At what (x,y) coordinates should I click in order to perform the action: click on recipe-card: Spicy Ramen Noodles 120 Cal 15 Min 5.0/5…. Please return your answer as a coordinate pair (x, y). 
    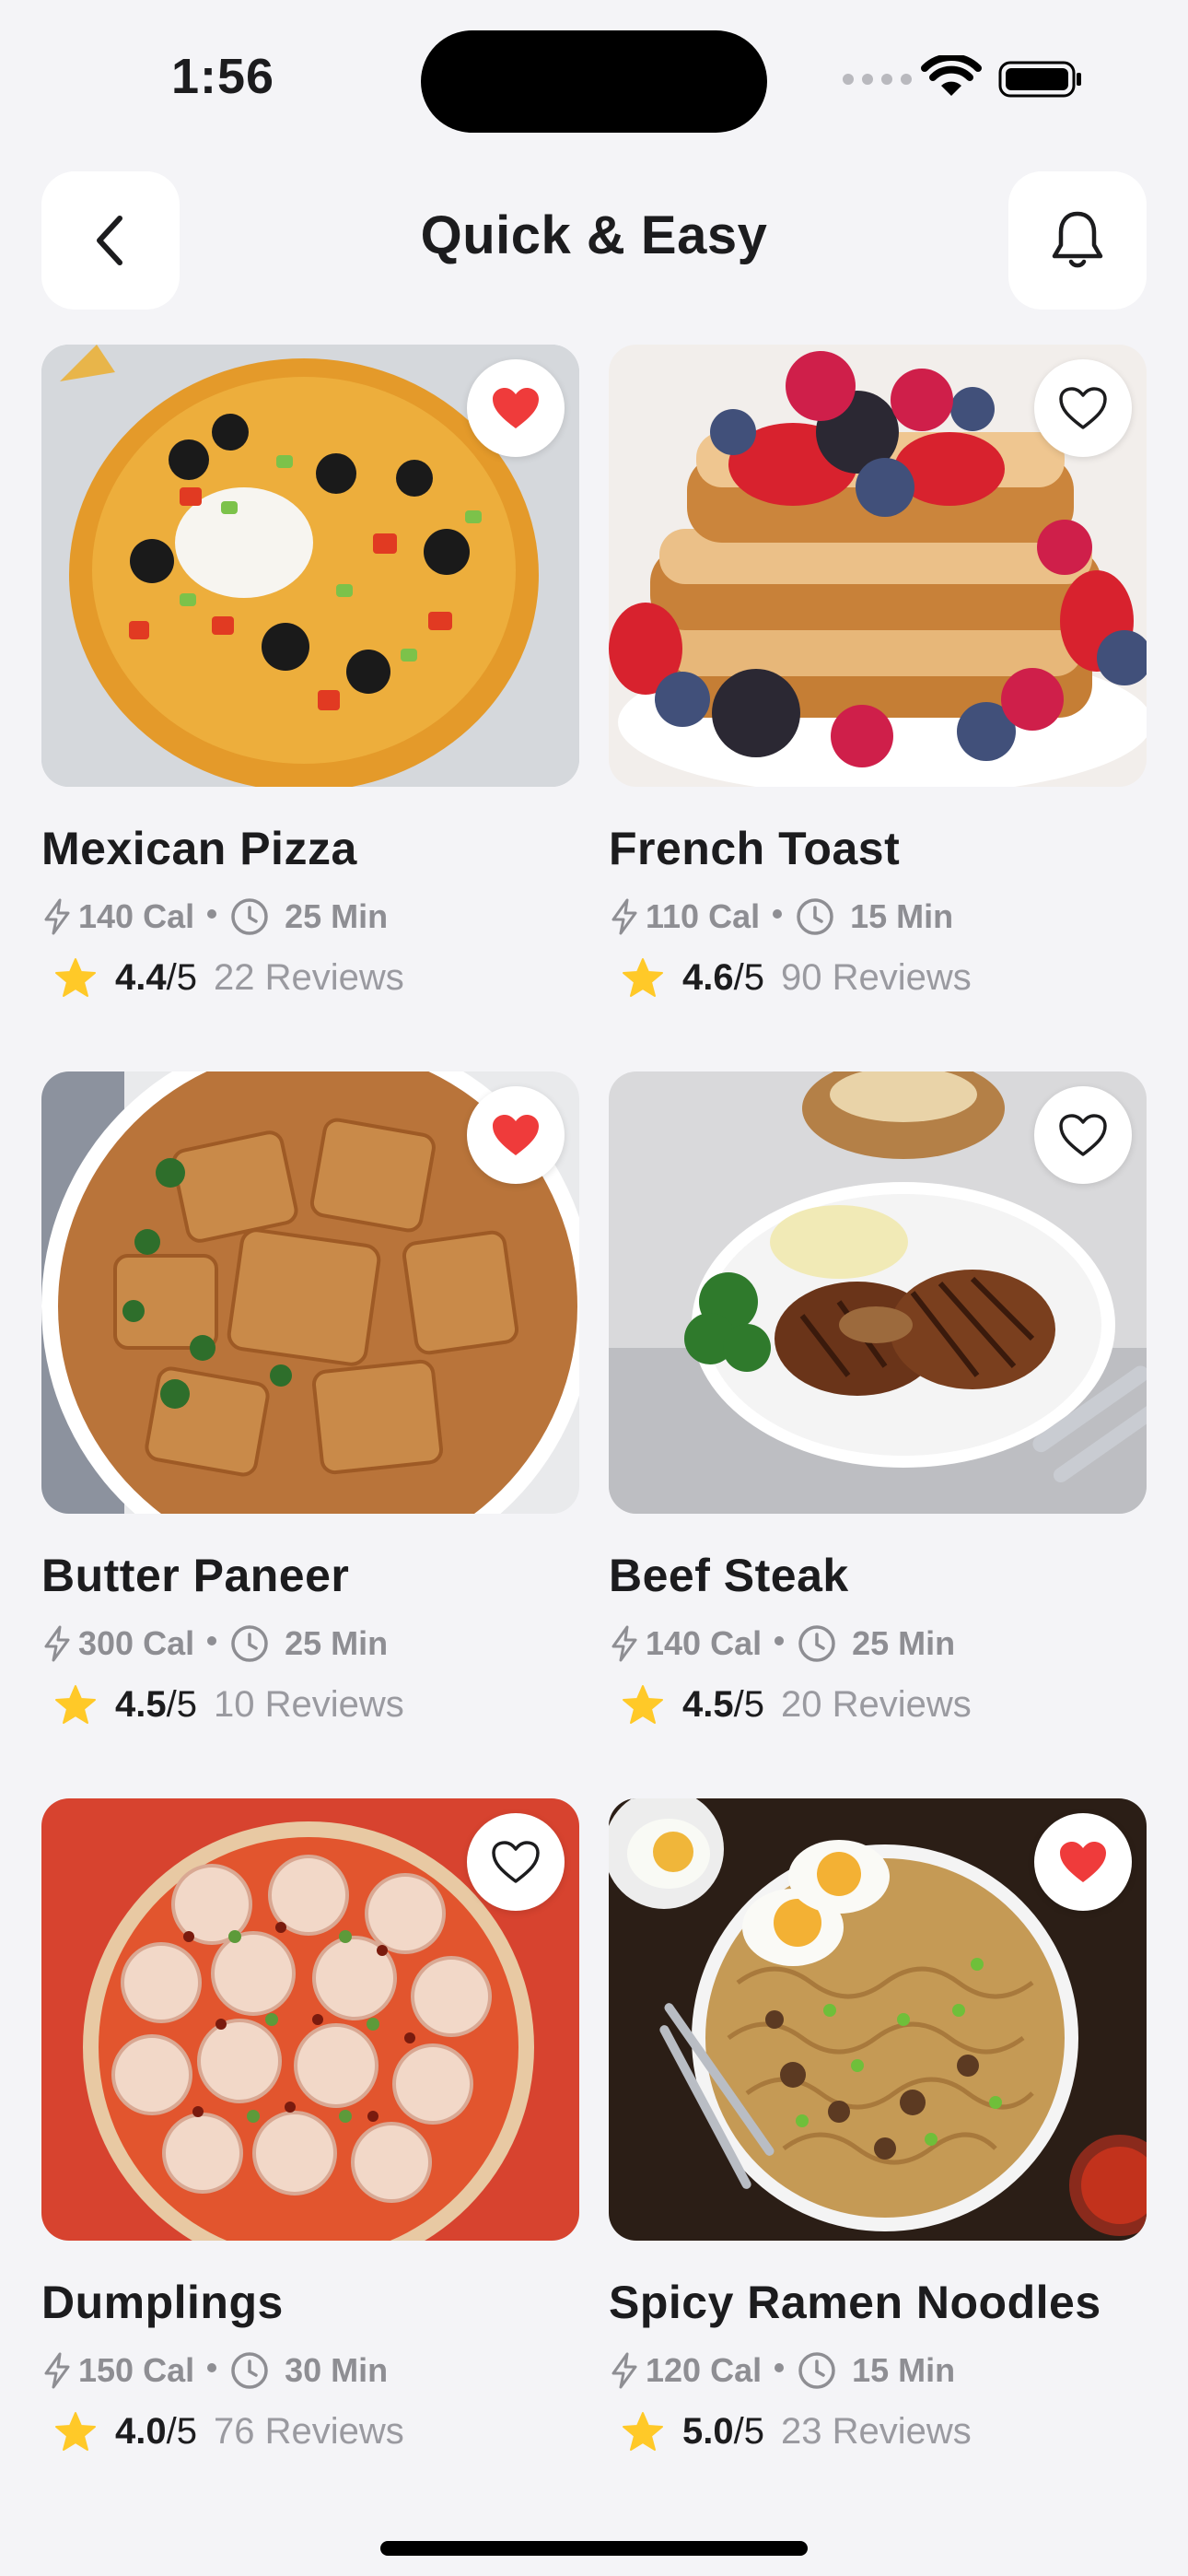
    Looking at the image, I should click on (878, 2127).